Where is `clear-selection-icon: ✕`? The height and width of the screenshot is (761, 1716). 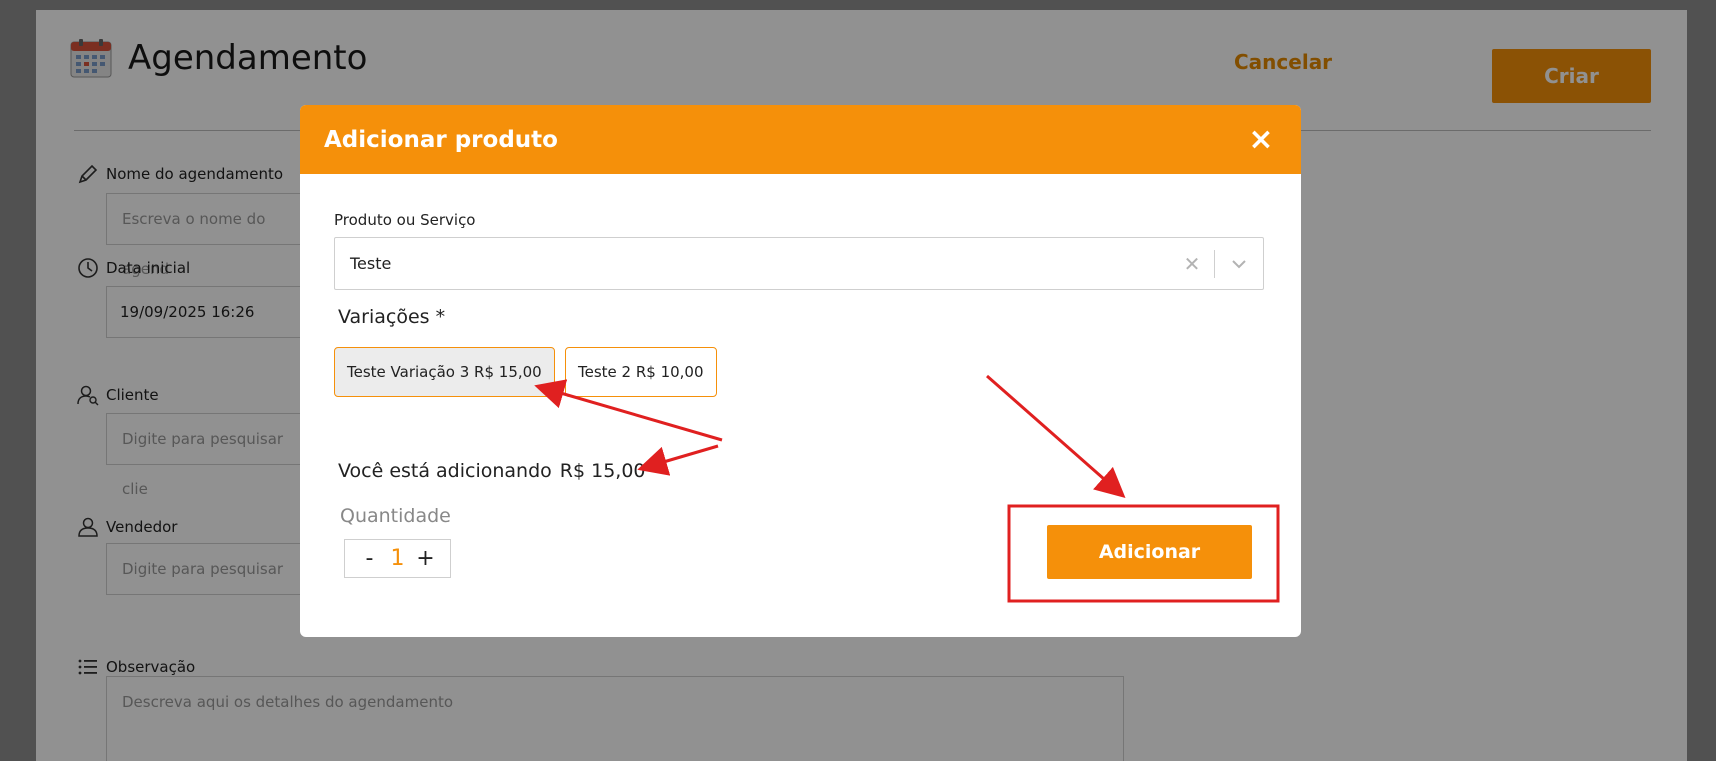
clear-selection-icon: ✕ is located at coordinates (1192, 264).